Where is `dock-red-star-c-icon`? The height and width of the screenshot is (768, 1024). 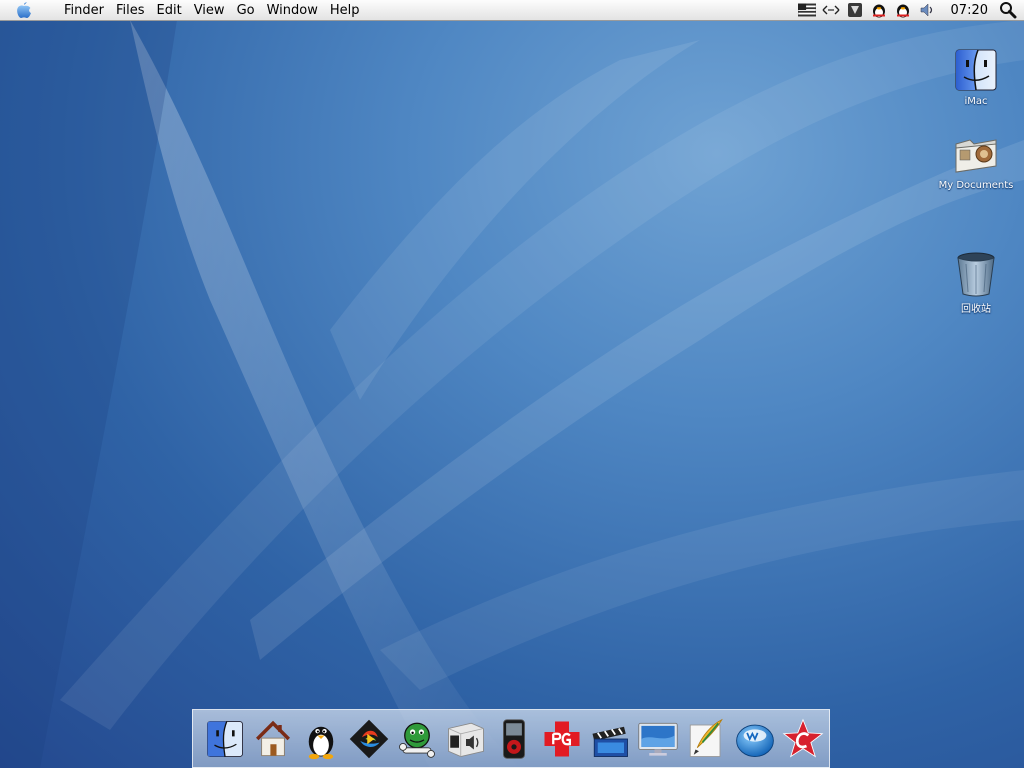
dock-red-star-c-icon is located at coordinates (803, 739).